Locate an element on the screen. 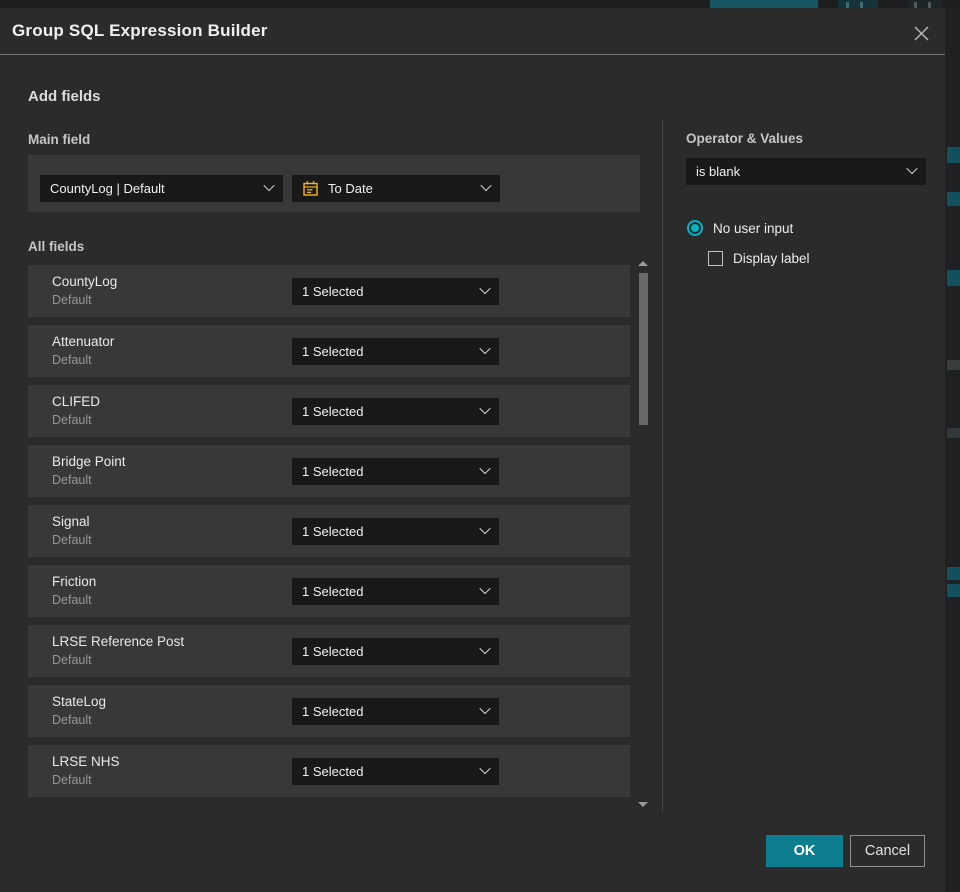 This screenshot has width=960, height=892. display-label-text: Display label is located at coordinates (771, 258).